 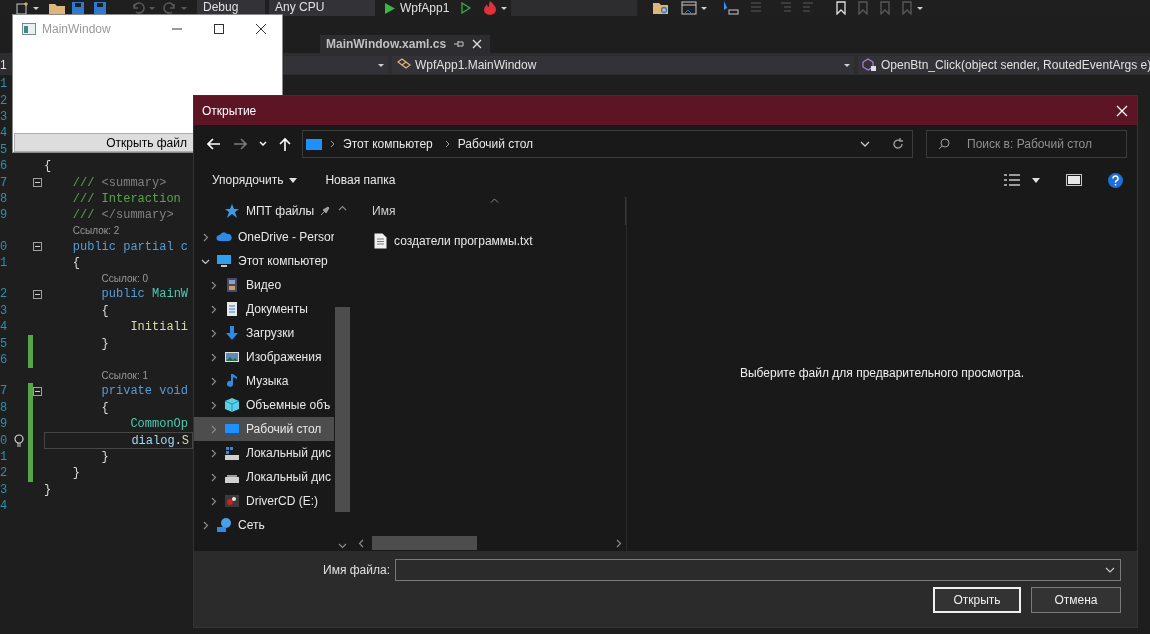 I want to click on platform-dropdown: Any CPU, so click(x=322, y=8).